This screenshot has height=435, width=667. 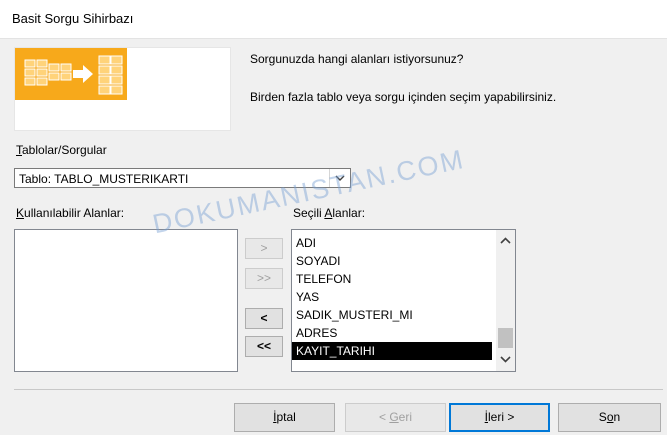 I want to click on selected-field-item: KAYIT_TARIHI, so click(x=392, y=351).